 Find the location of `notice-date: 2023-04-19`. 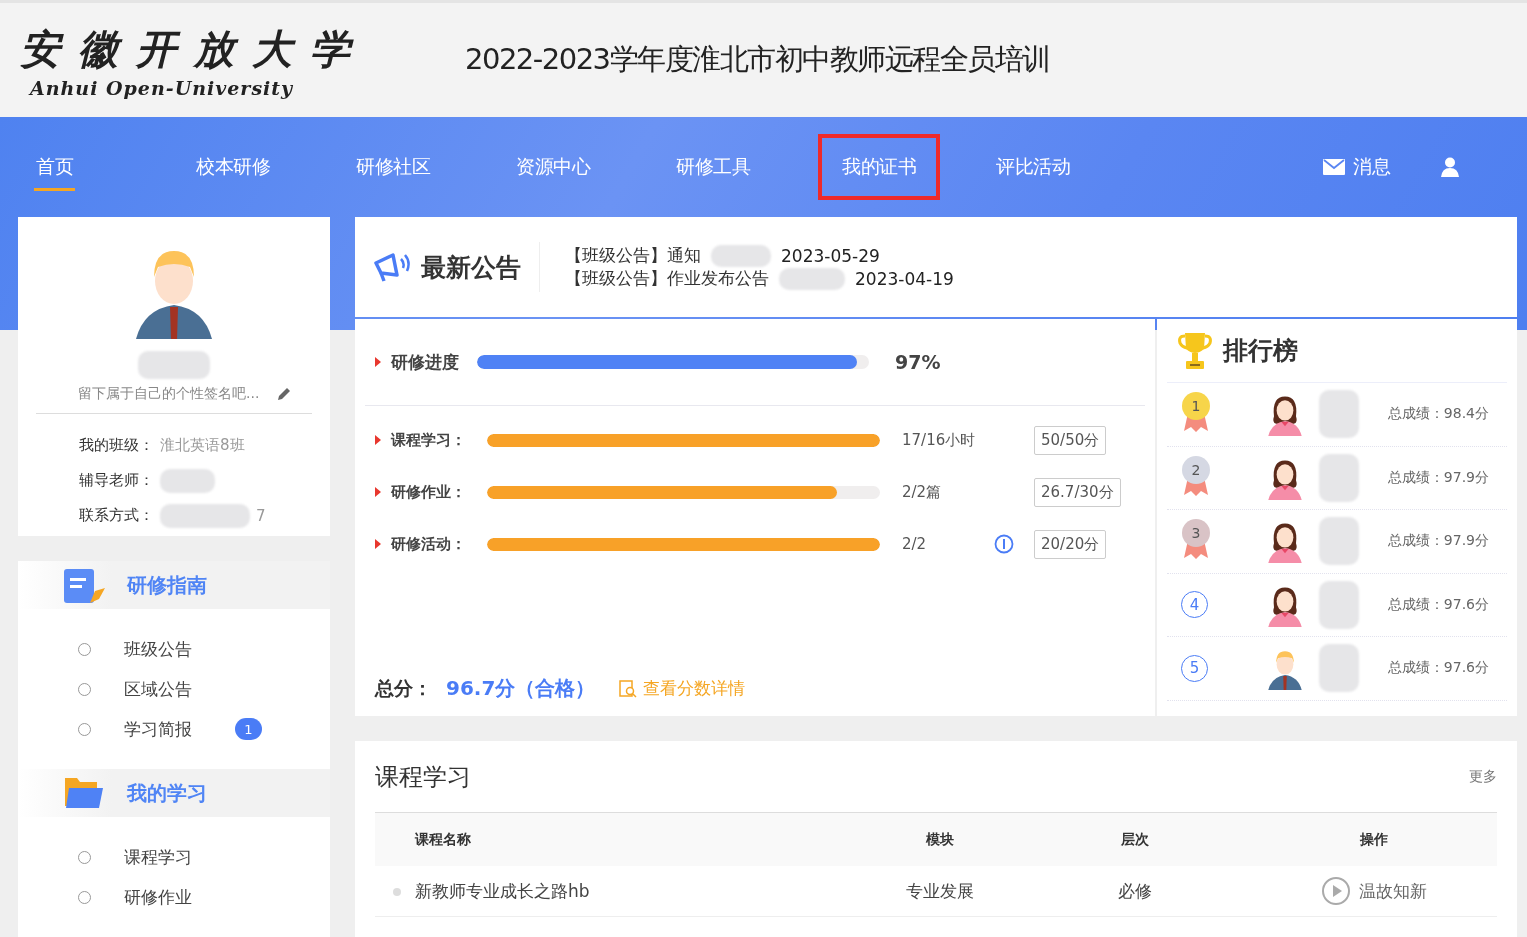

notice-date: 2023-04-19 is located at coordinates (904, 278).